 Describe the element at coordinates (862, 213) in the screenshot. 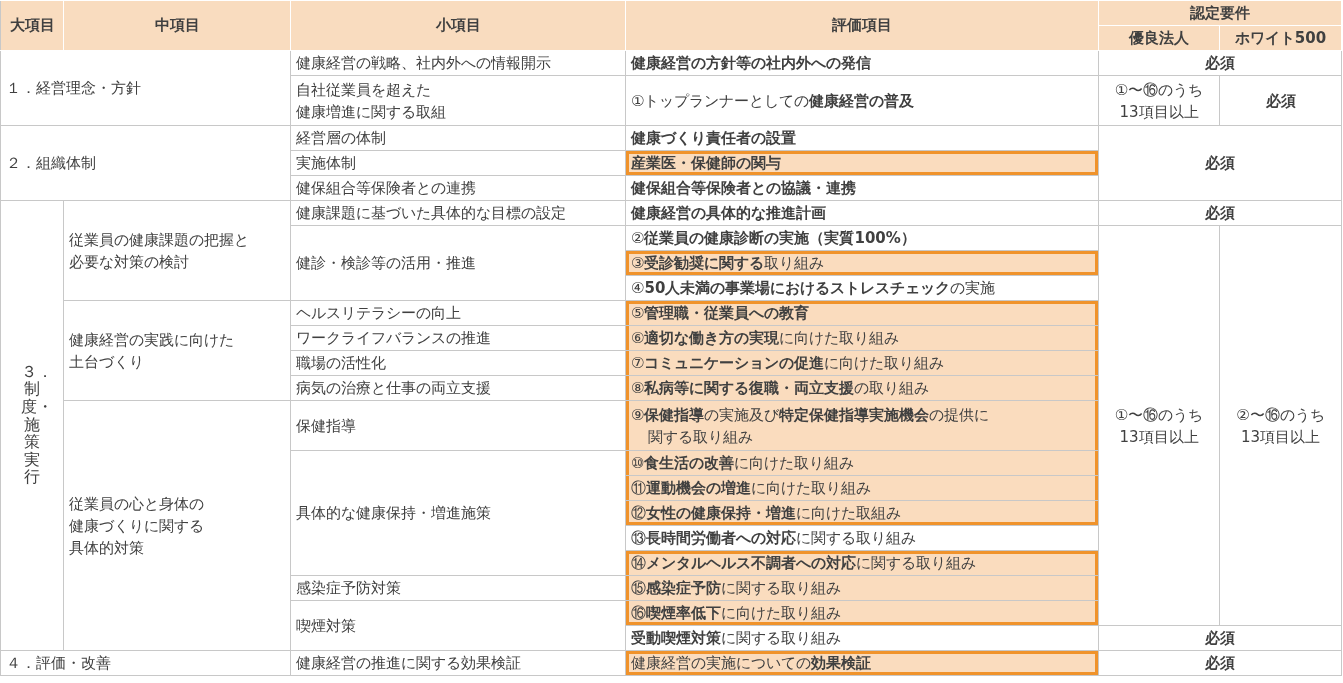

I see `table-cell: 健康経営の具体的な推進計画` at that location.